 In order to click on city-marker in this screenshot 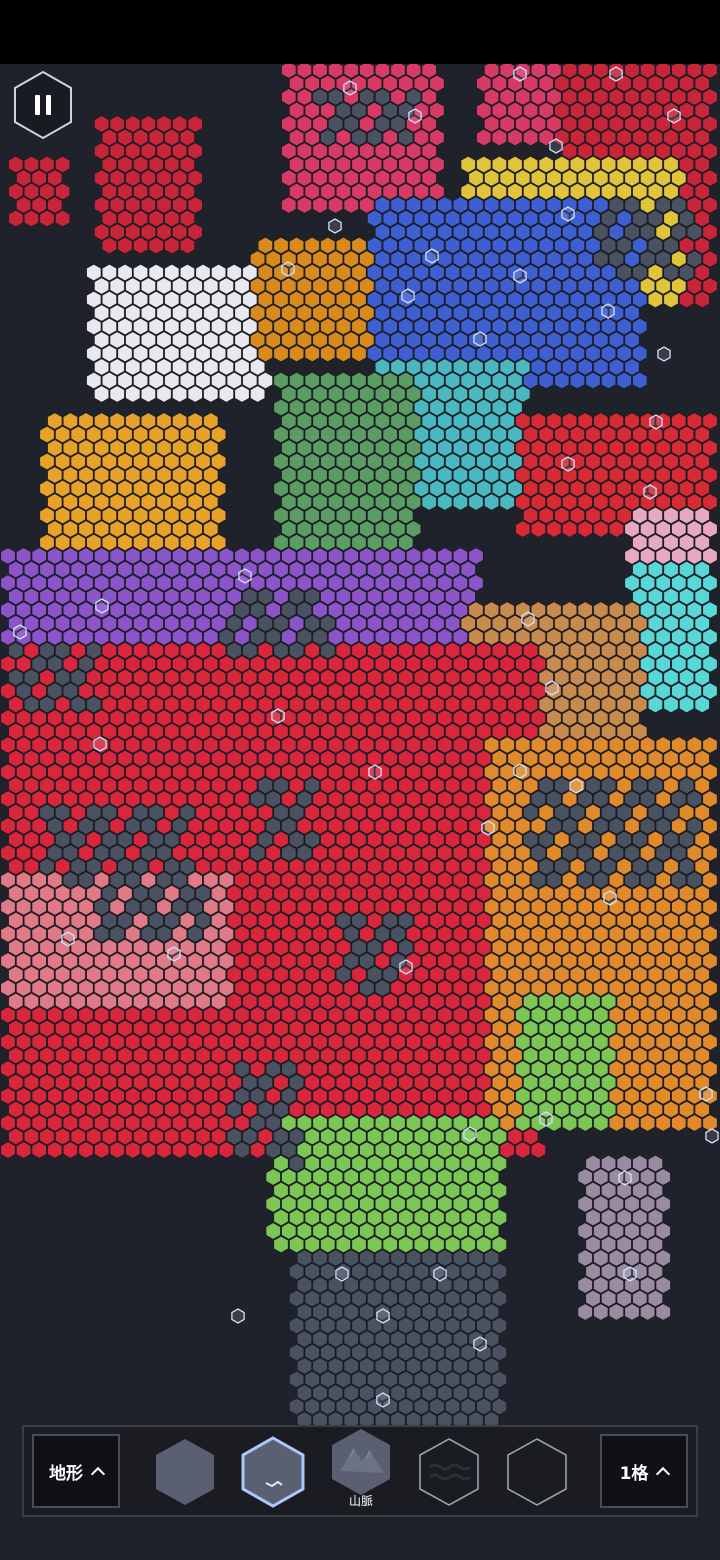, I will do `click(350, 88)`.